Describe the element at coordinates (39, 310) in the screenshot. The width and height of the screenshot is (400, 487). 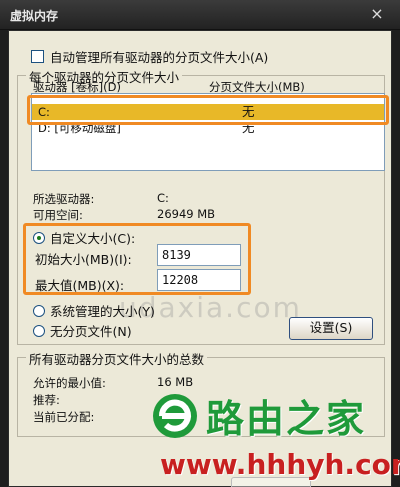
I see `system-managed-radio` at that location.